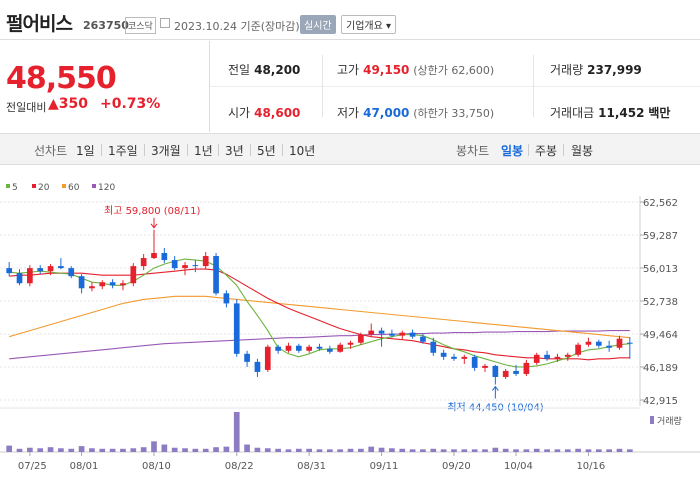 This screenshot has width=700, height=494. What do you see at coordinates (415, 69) in the screenshot?
I see `stat-high: 고가 49,150 (상한가 62,600)` at bounding box center [415, 69].